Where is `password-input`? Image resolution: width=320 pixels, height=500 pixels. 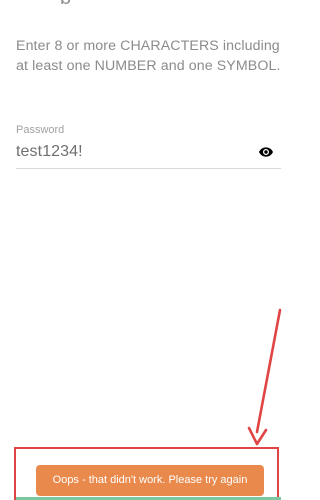
password-input is located at coordinates (139, 152).